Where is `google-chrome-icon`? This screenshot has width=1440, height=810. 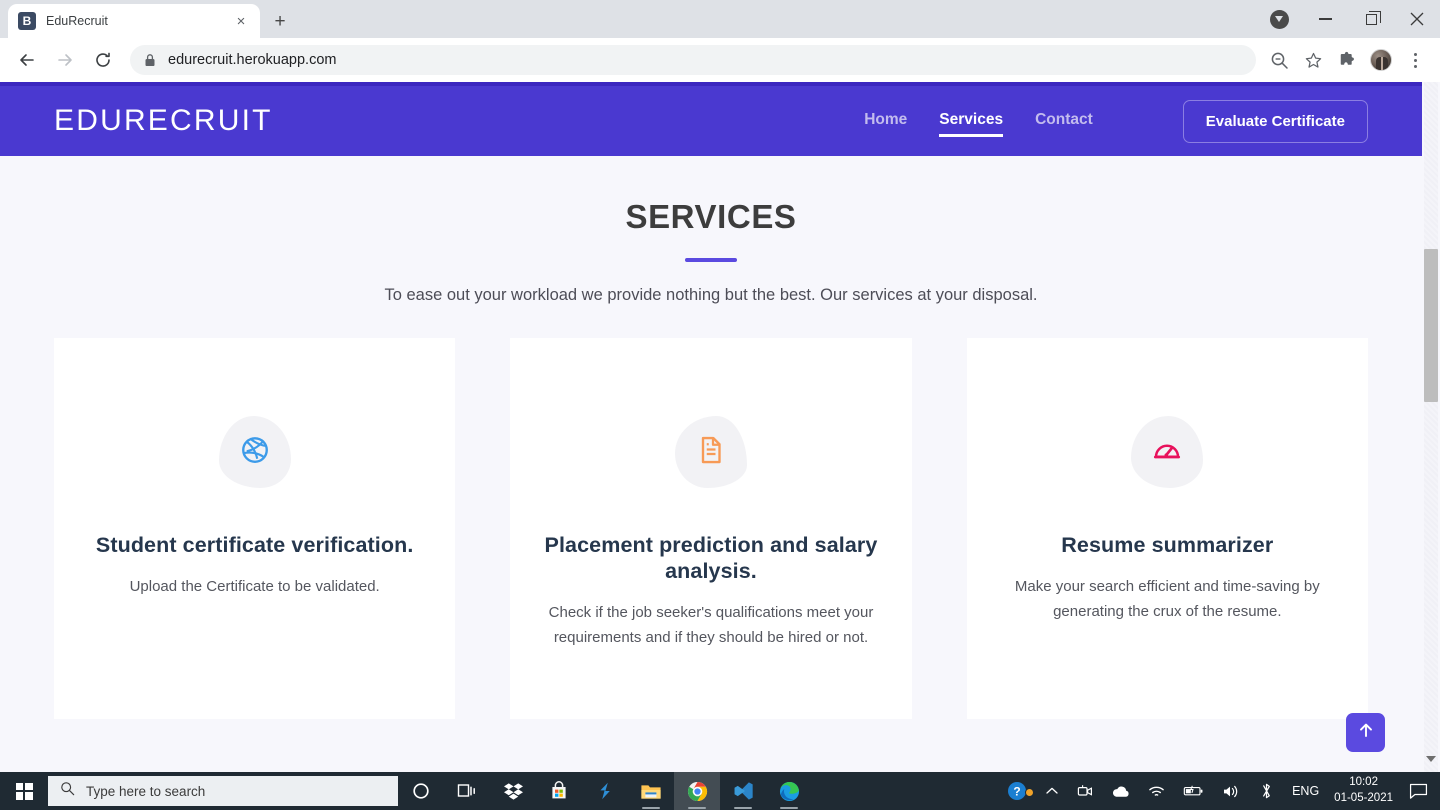
google-chrome-icon is located at coordinates (697, 791).